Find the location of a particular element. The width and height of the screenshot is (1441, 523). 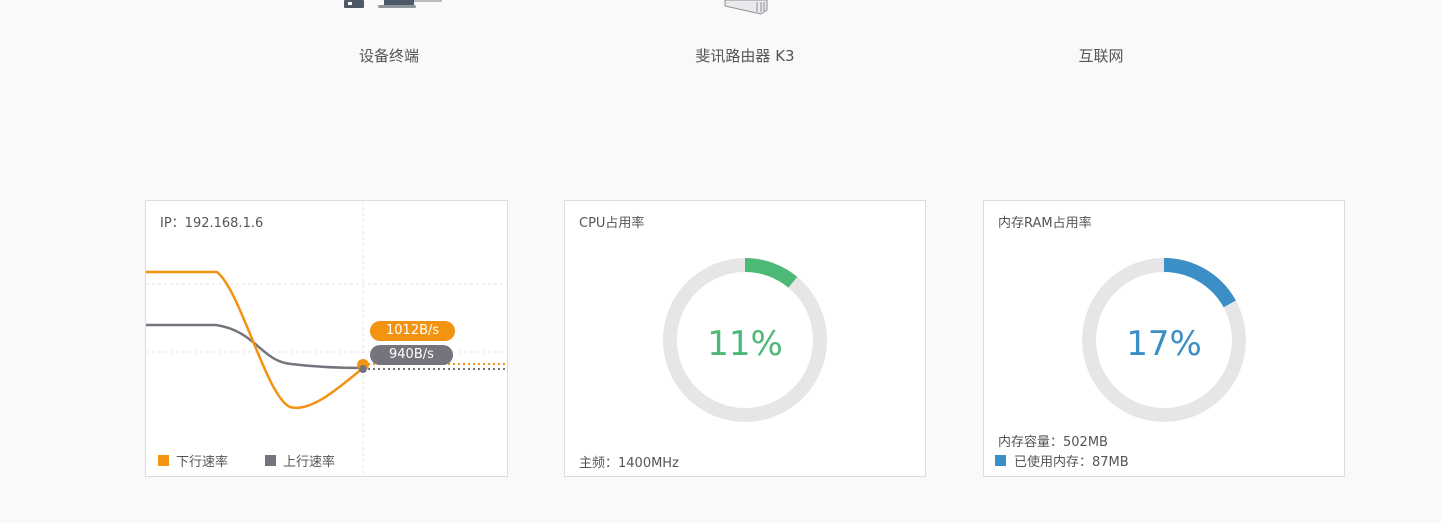

ram-title: 内存RAM占用率 is located at coordinates (1045, 223).